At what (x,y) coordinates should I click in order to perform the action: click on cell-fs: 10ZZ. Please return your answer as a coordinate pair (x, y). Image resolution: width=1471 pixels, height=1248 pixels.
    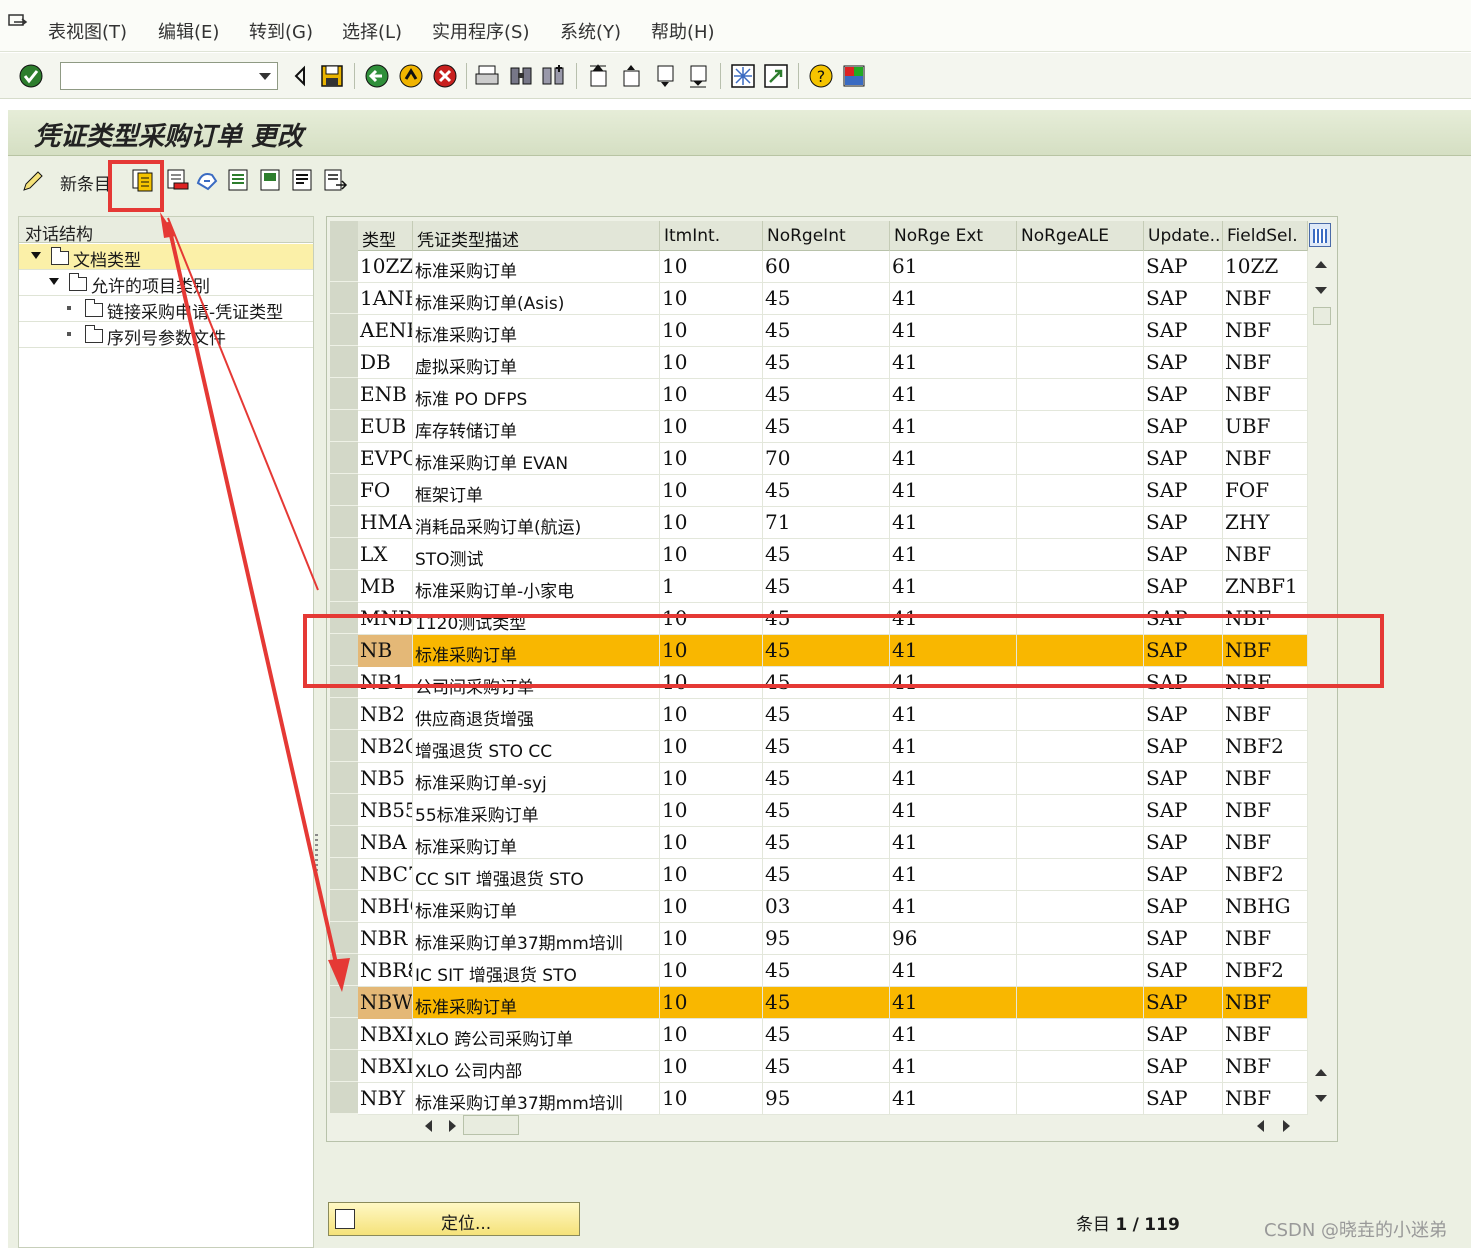
    Looking at the image, I should click on (1265, 267).